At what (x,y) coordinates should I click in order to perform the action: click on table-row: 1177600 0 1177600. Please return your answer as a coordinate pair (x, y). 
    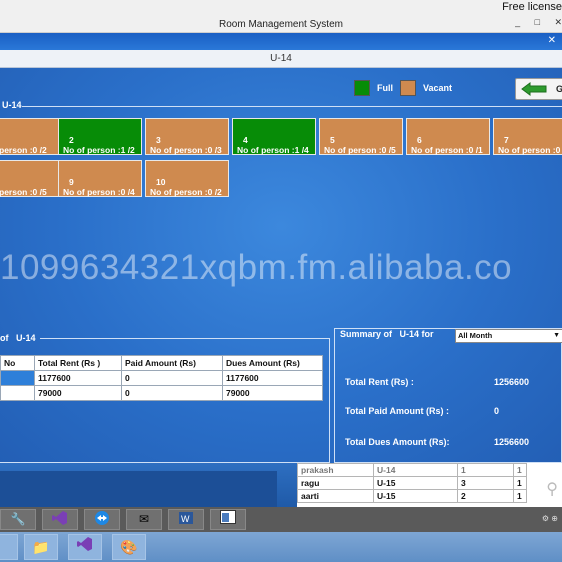
    Looking at the image, I should click on (161, 378).